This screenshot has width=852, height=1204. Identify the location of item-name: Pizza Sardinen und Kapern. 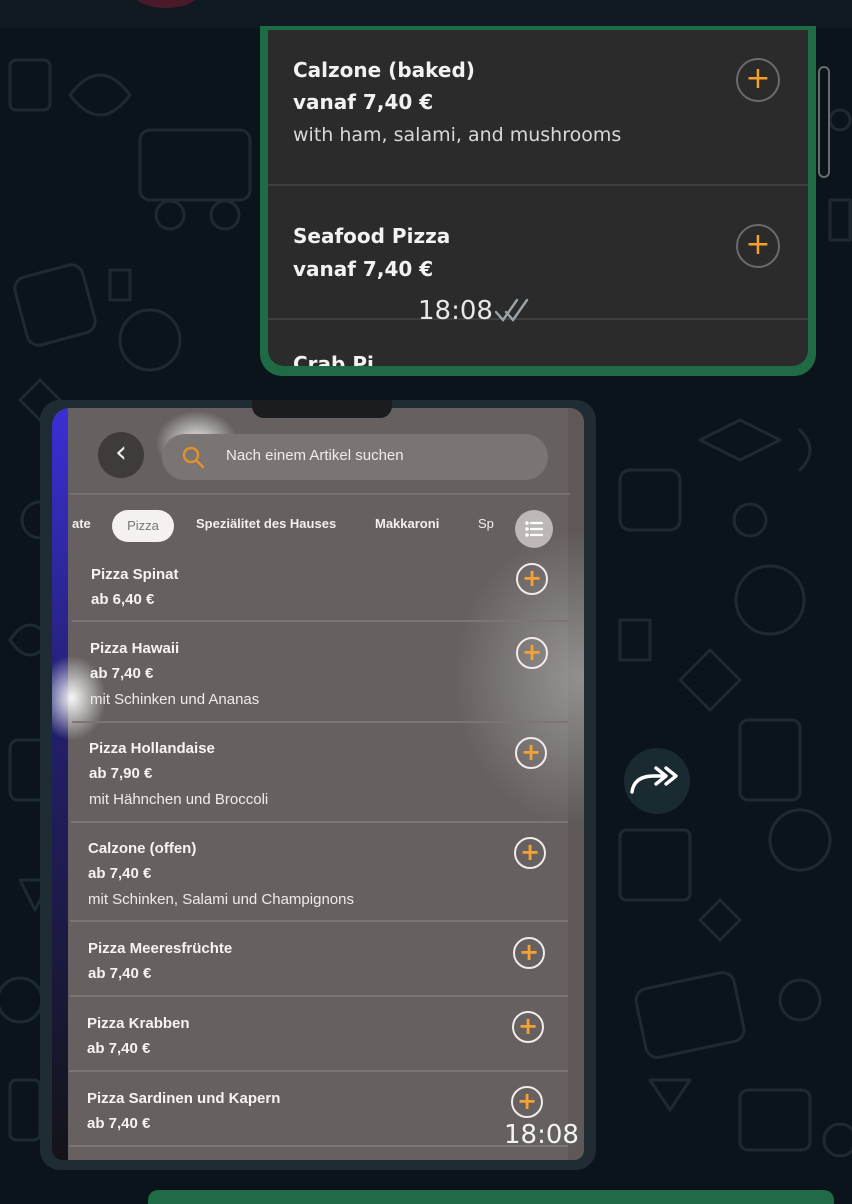
(184, 1098).